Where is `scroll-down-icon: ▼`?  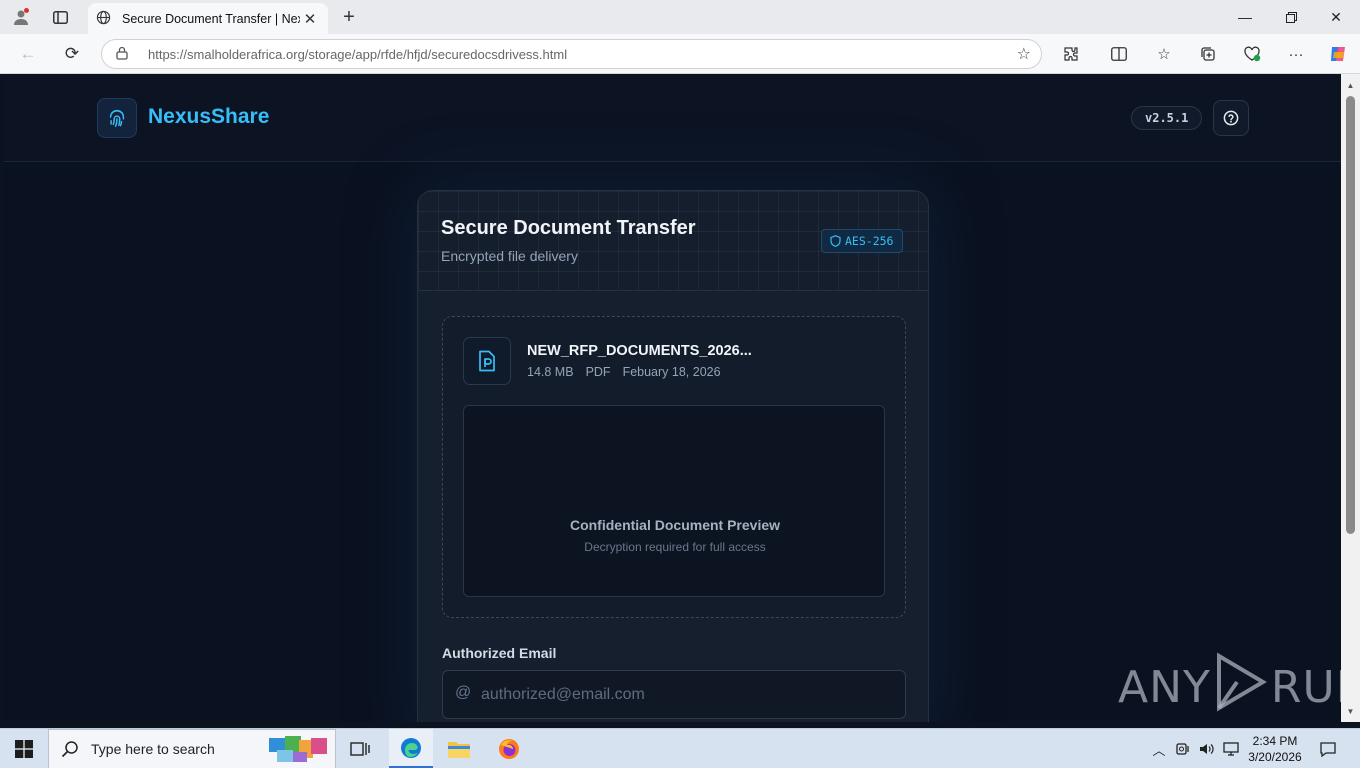
scroll-down-icon: ▼ is located at coordinates (1350, 711).